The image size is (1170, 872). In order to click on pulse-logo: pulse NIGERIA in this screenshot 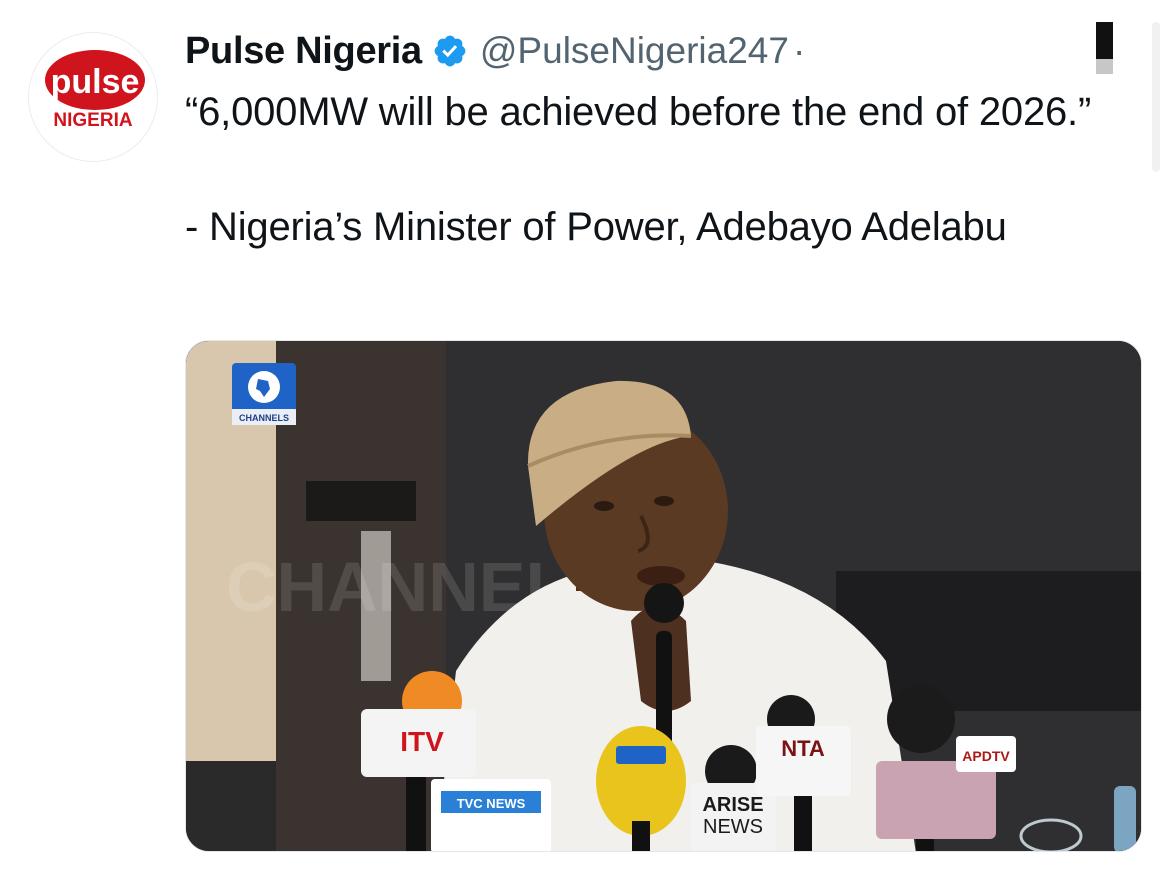, I will do `click(95, 90)`.